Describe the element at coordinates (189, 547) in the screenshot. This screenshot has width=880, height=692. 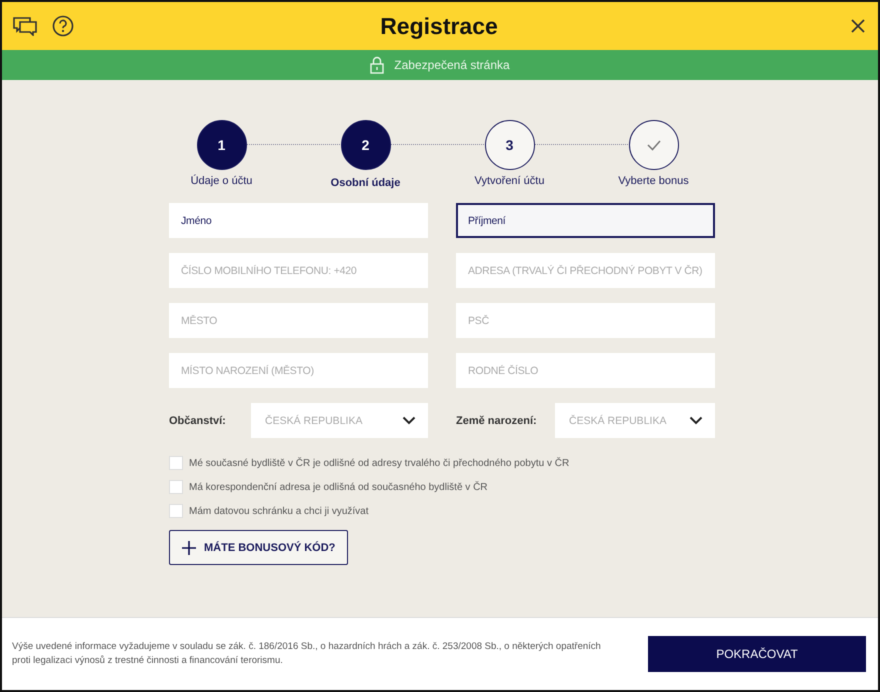
I see `plus-icon` at that location.